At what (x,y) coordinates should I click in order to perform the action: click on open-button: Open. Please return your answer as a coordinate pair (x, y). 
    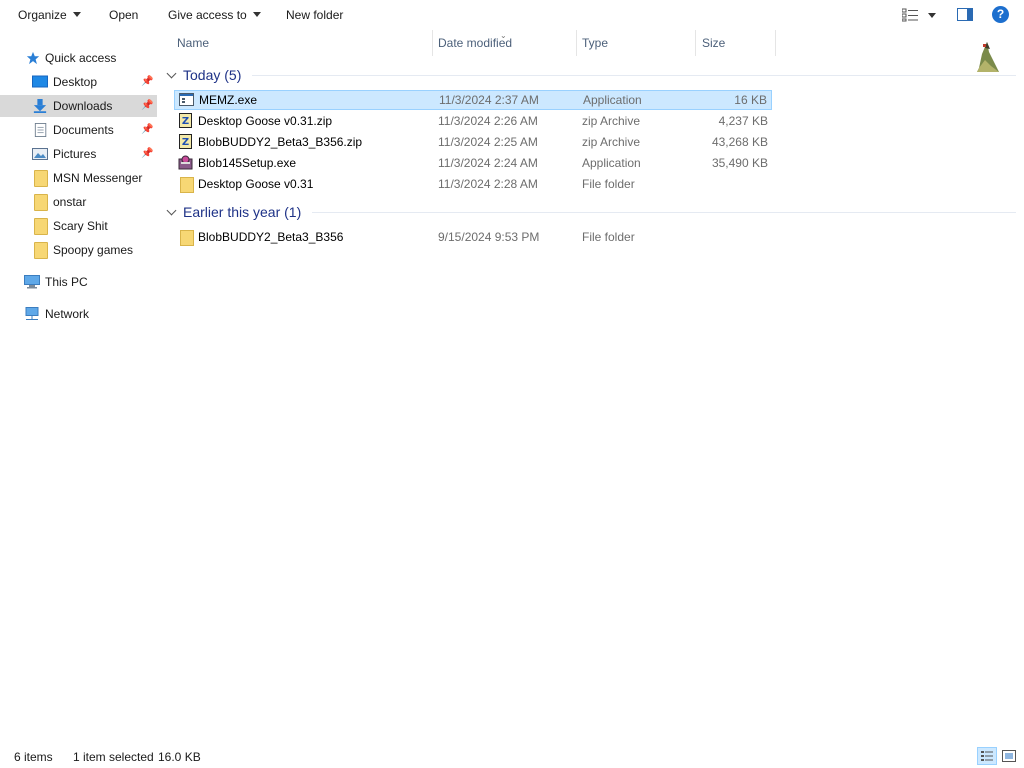
    Looking at the image, I should click on (123, 15).